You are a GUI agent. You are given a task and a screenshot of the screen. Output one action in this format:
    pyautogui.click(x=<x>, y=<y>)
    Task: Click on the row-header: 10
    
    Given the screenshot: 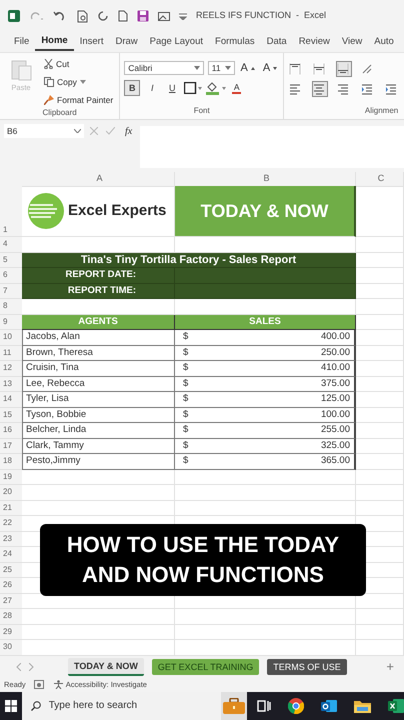 What is the action you would take?
    pyautogui.click(x=11, y=338)
    